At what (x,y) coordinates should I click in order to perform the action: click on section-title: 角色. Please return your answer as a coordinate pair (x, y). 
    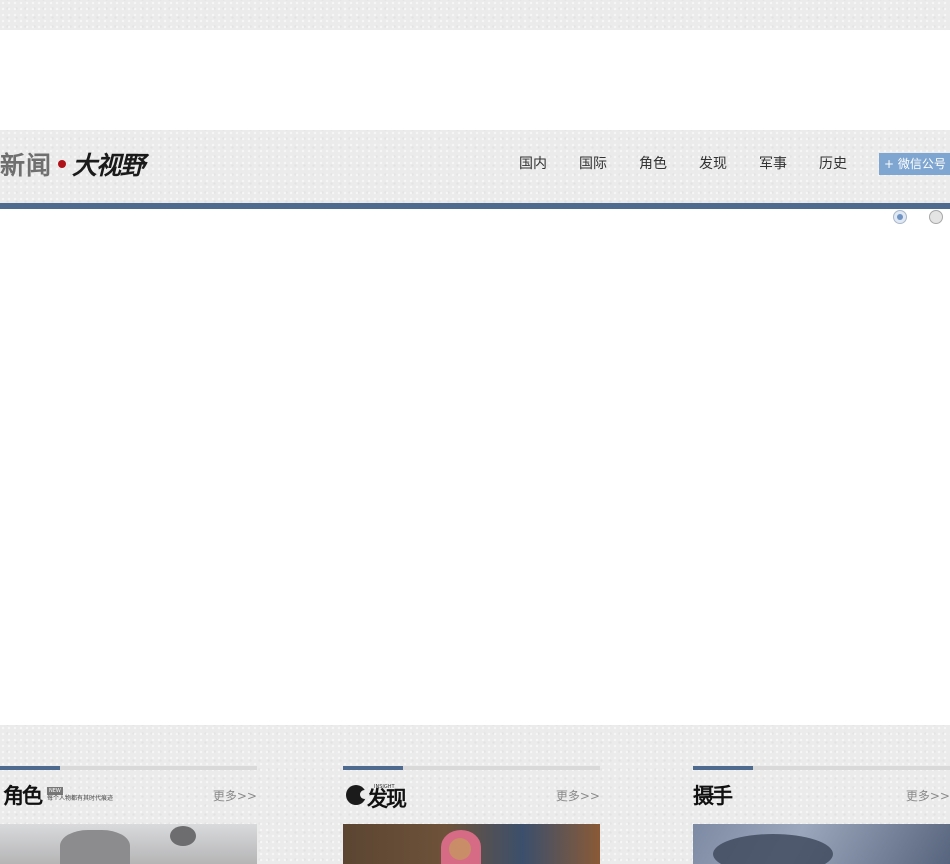
    Looking at the image, I should click on (23, 796).